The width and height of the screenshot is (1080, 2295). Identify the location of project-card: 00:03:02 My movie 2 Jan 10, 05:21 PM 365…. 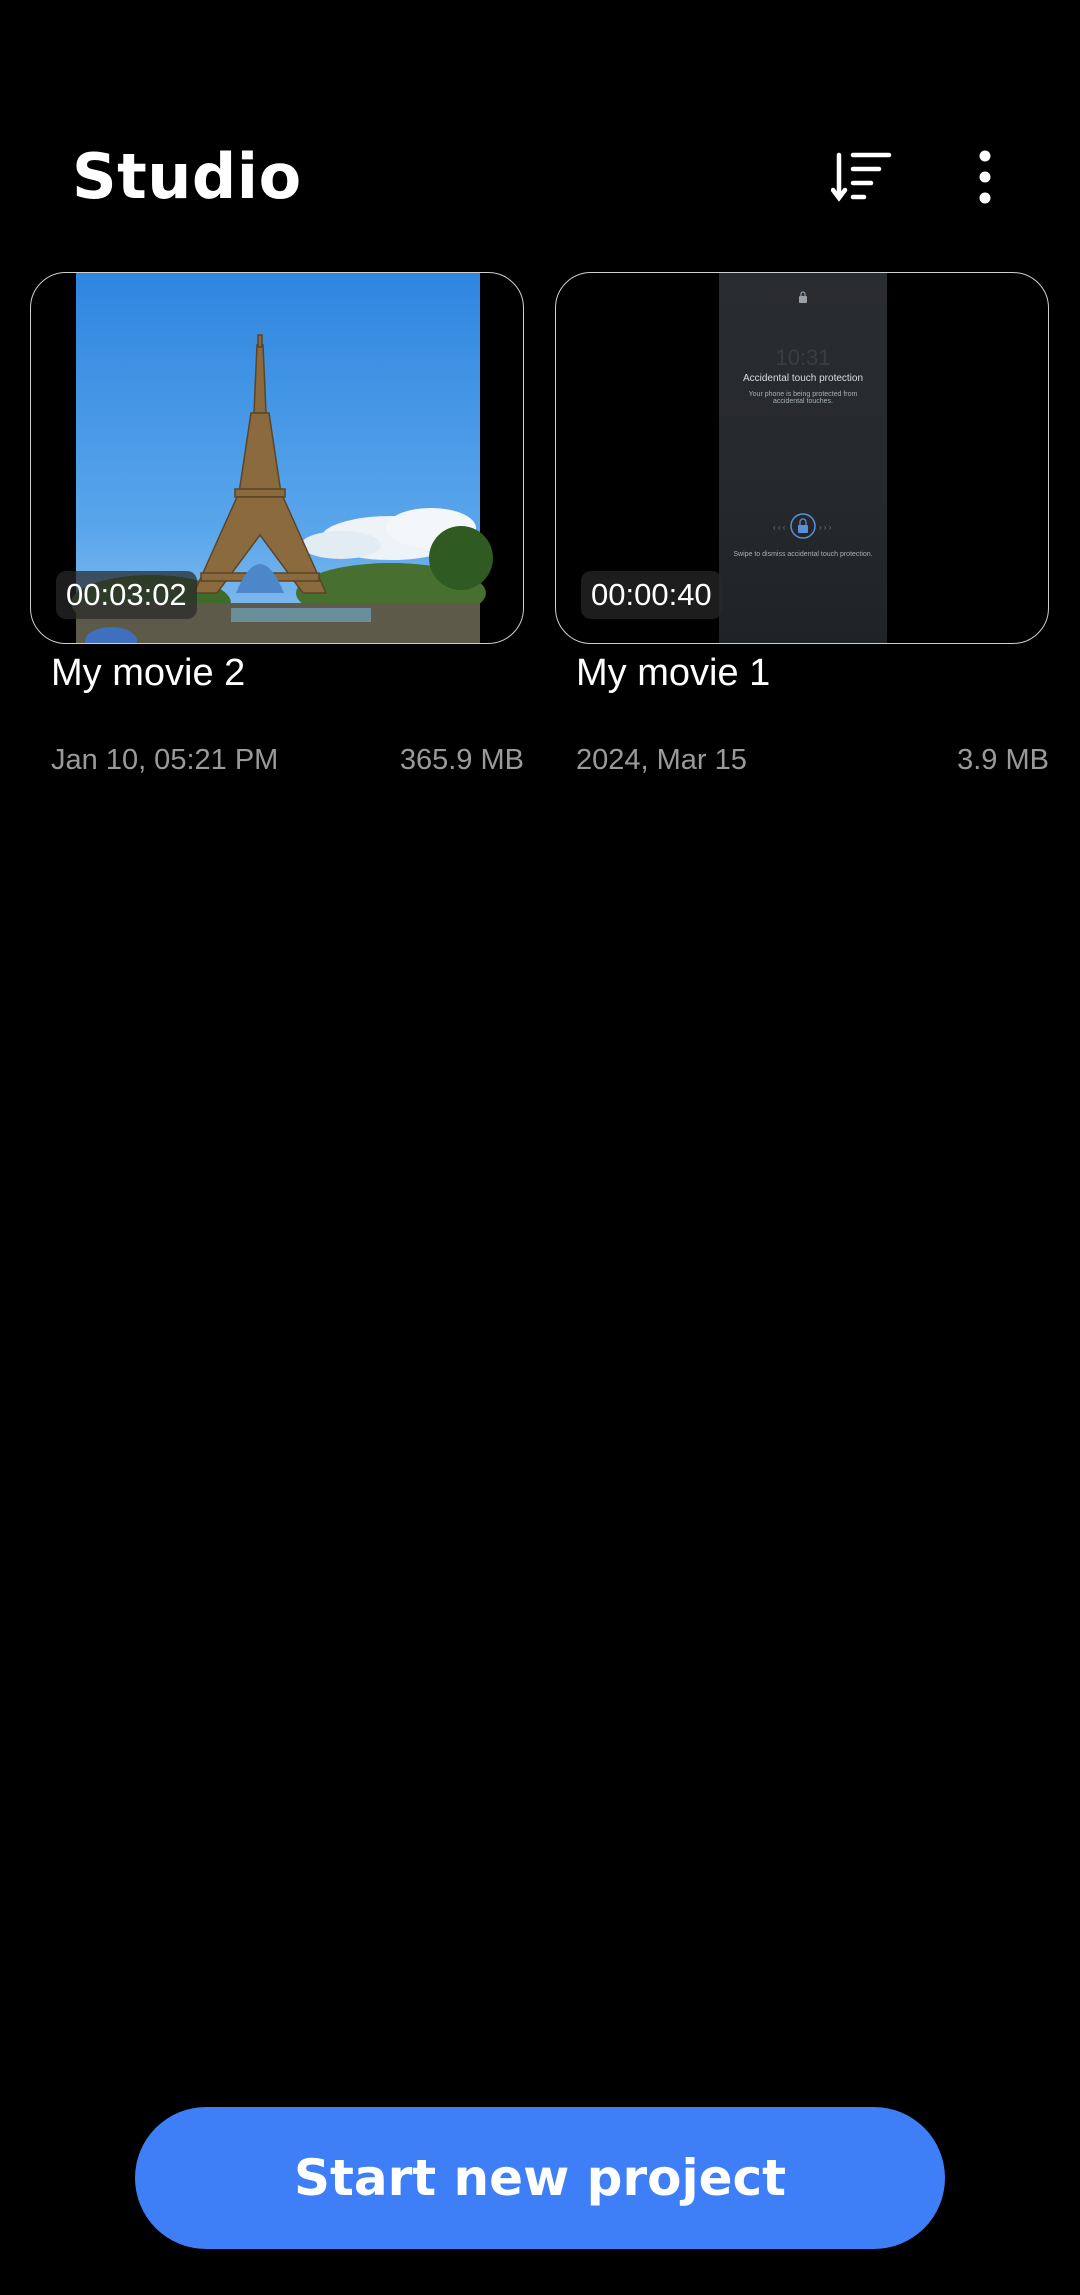
(277, 524).